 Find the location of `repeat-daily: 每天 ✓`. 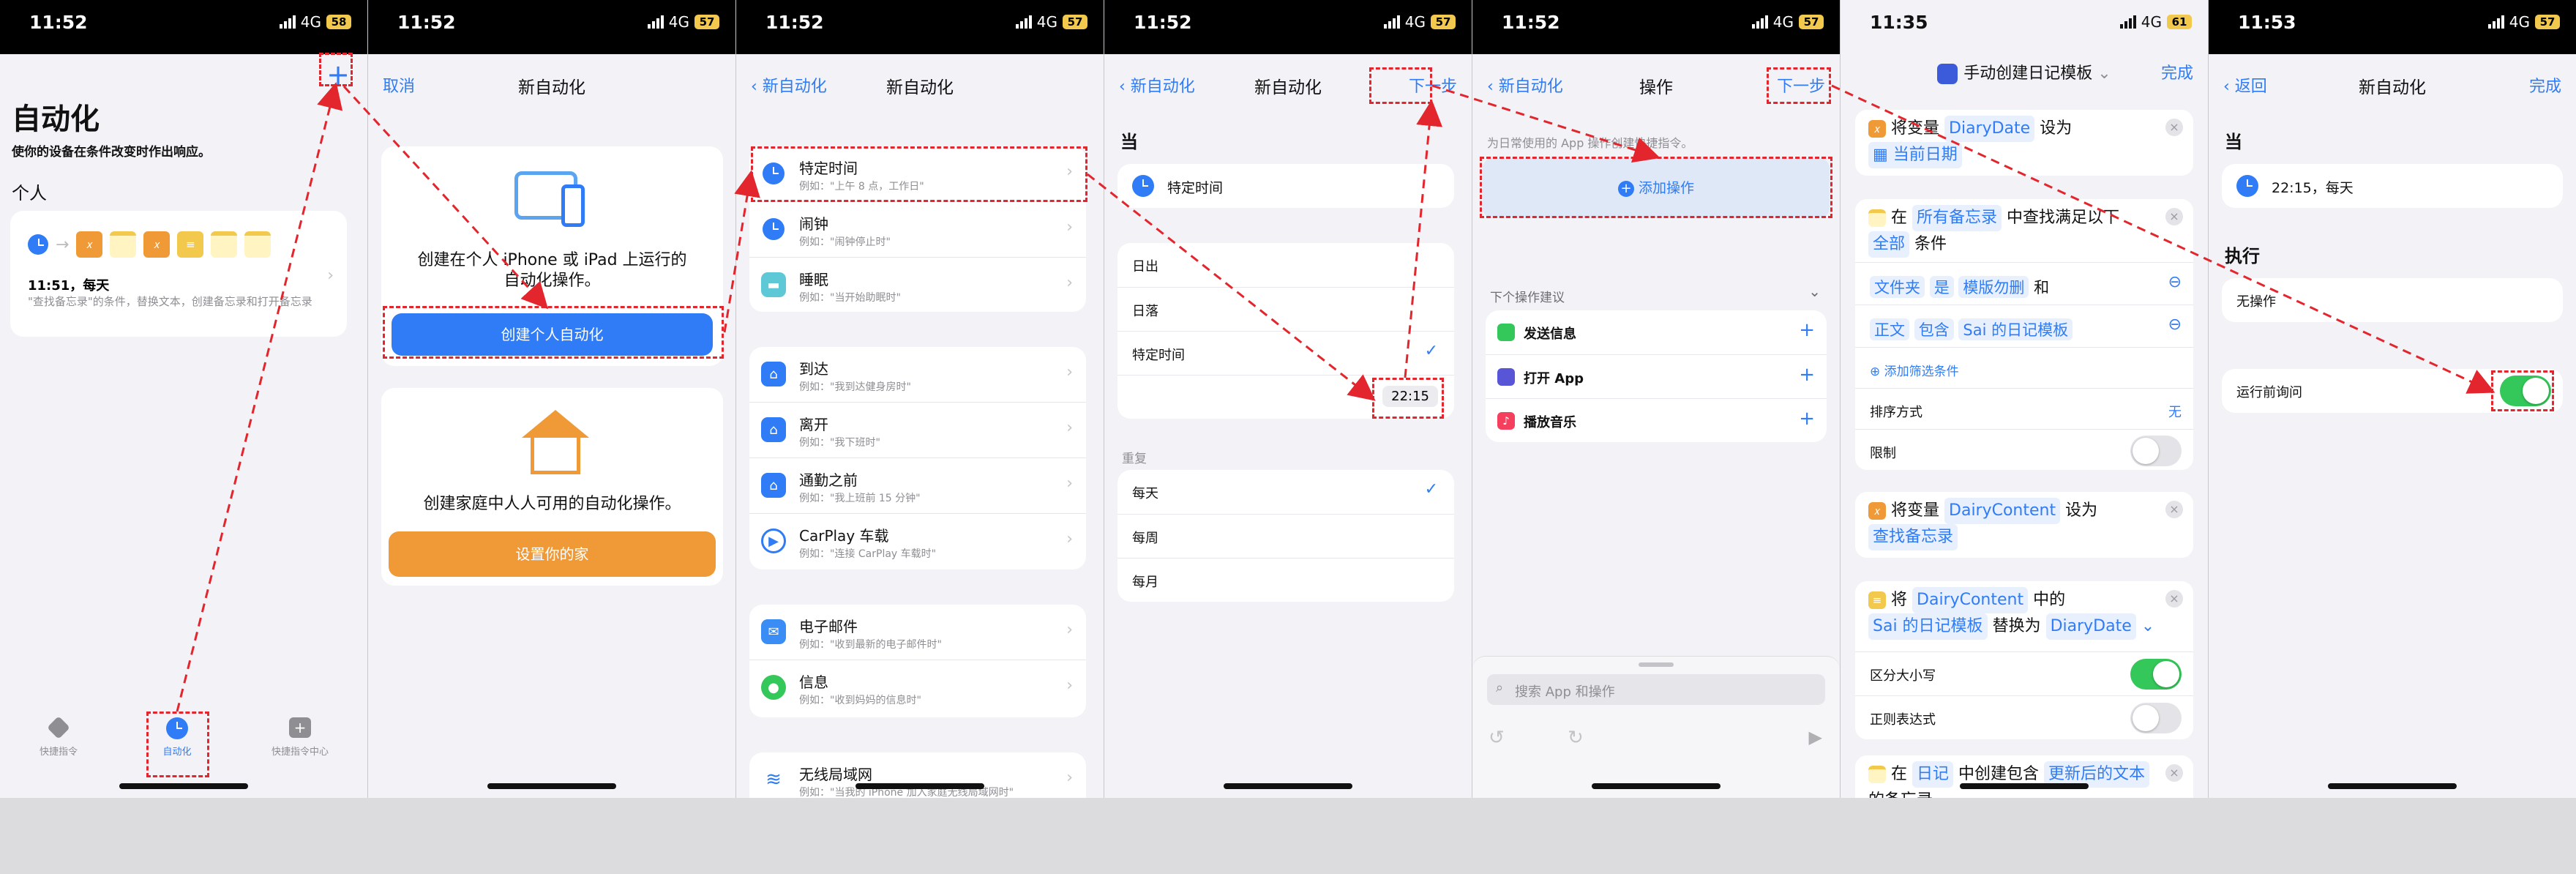

repeat-daily: 每天 ✓ is located at coordinates (1285, 492).